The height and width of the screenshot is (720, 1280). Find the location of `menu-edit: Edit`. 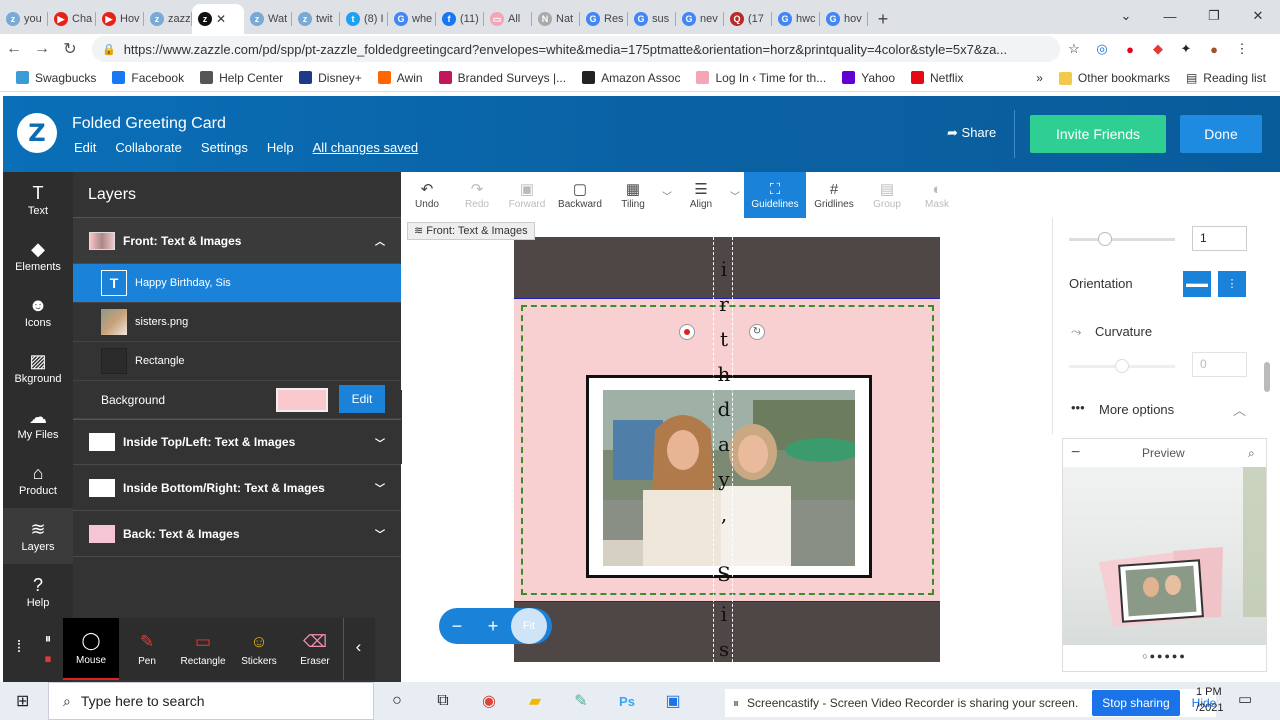

menu-edit: Edit is located at coordinates (85, 147).